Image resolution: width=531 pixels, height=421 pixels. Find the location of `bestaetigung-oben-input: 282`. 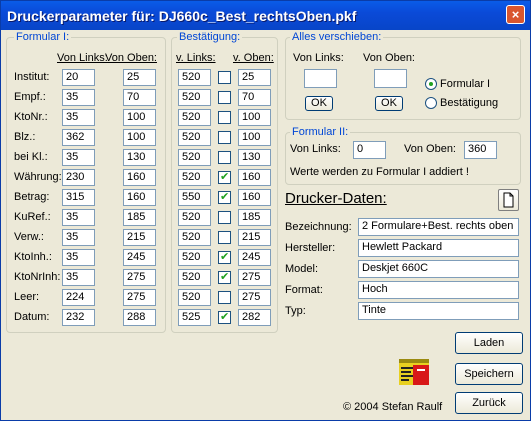

bestaetigung-oben-input: 282 is located at coordinates (254, 317).